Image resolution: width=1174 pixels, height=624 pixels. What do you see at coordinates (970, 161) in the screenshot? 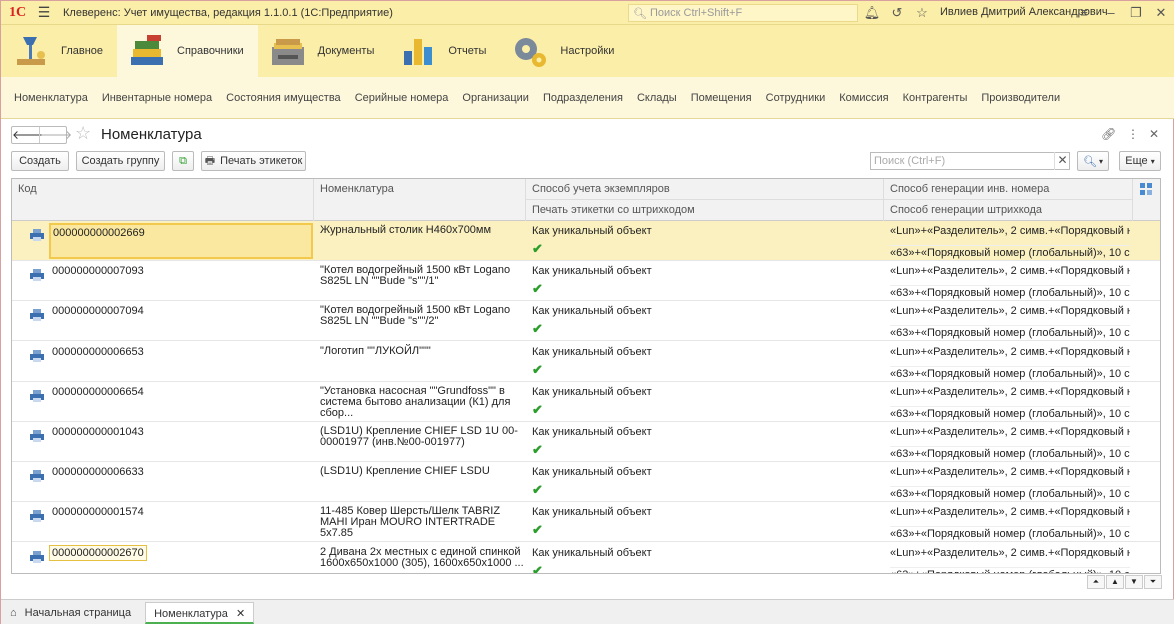
I see `list-search-input: Поиск (Ctrl+F)` at bounding box center [970, 161].